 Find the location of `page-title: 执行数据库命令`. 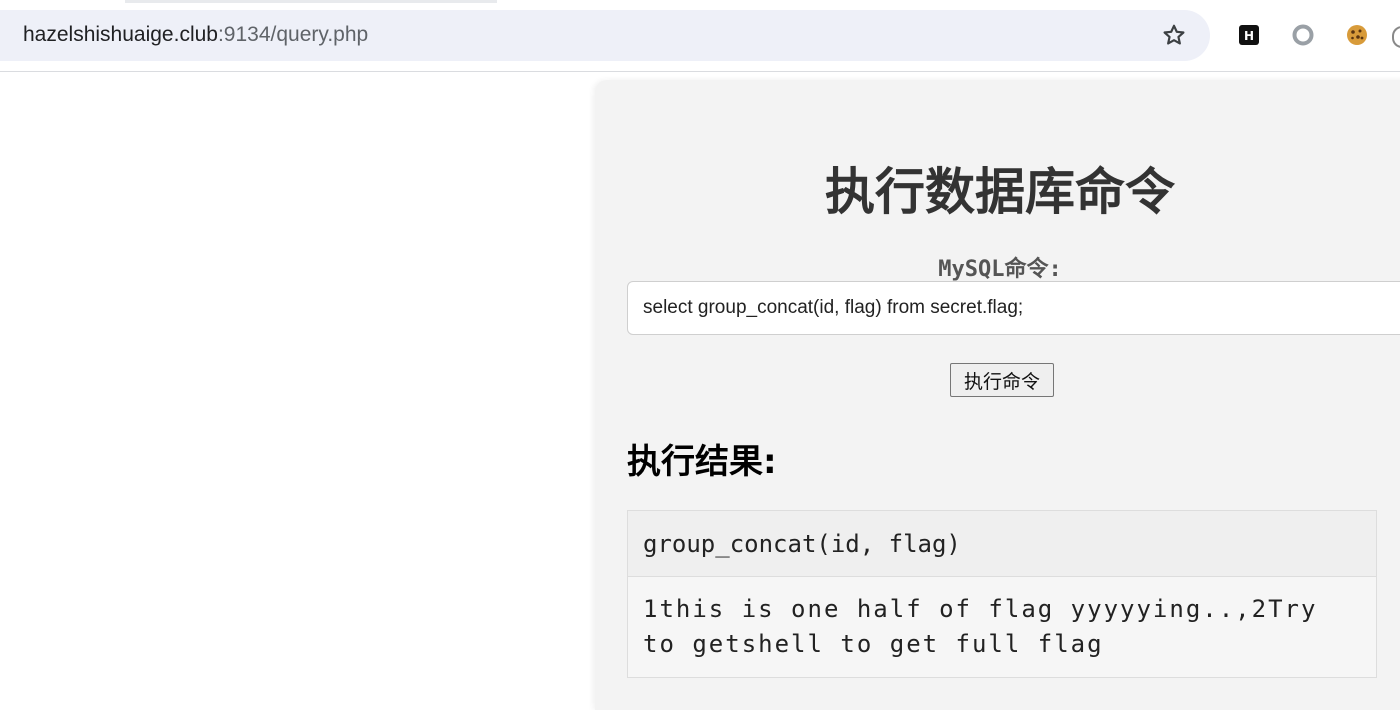

page-title: 执行数据库命令 is located at coordinates (1000, 192).